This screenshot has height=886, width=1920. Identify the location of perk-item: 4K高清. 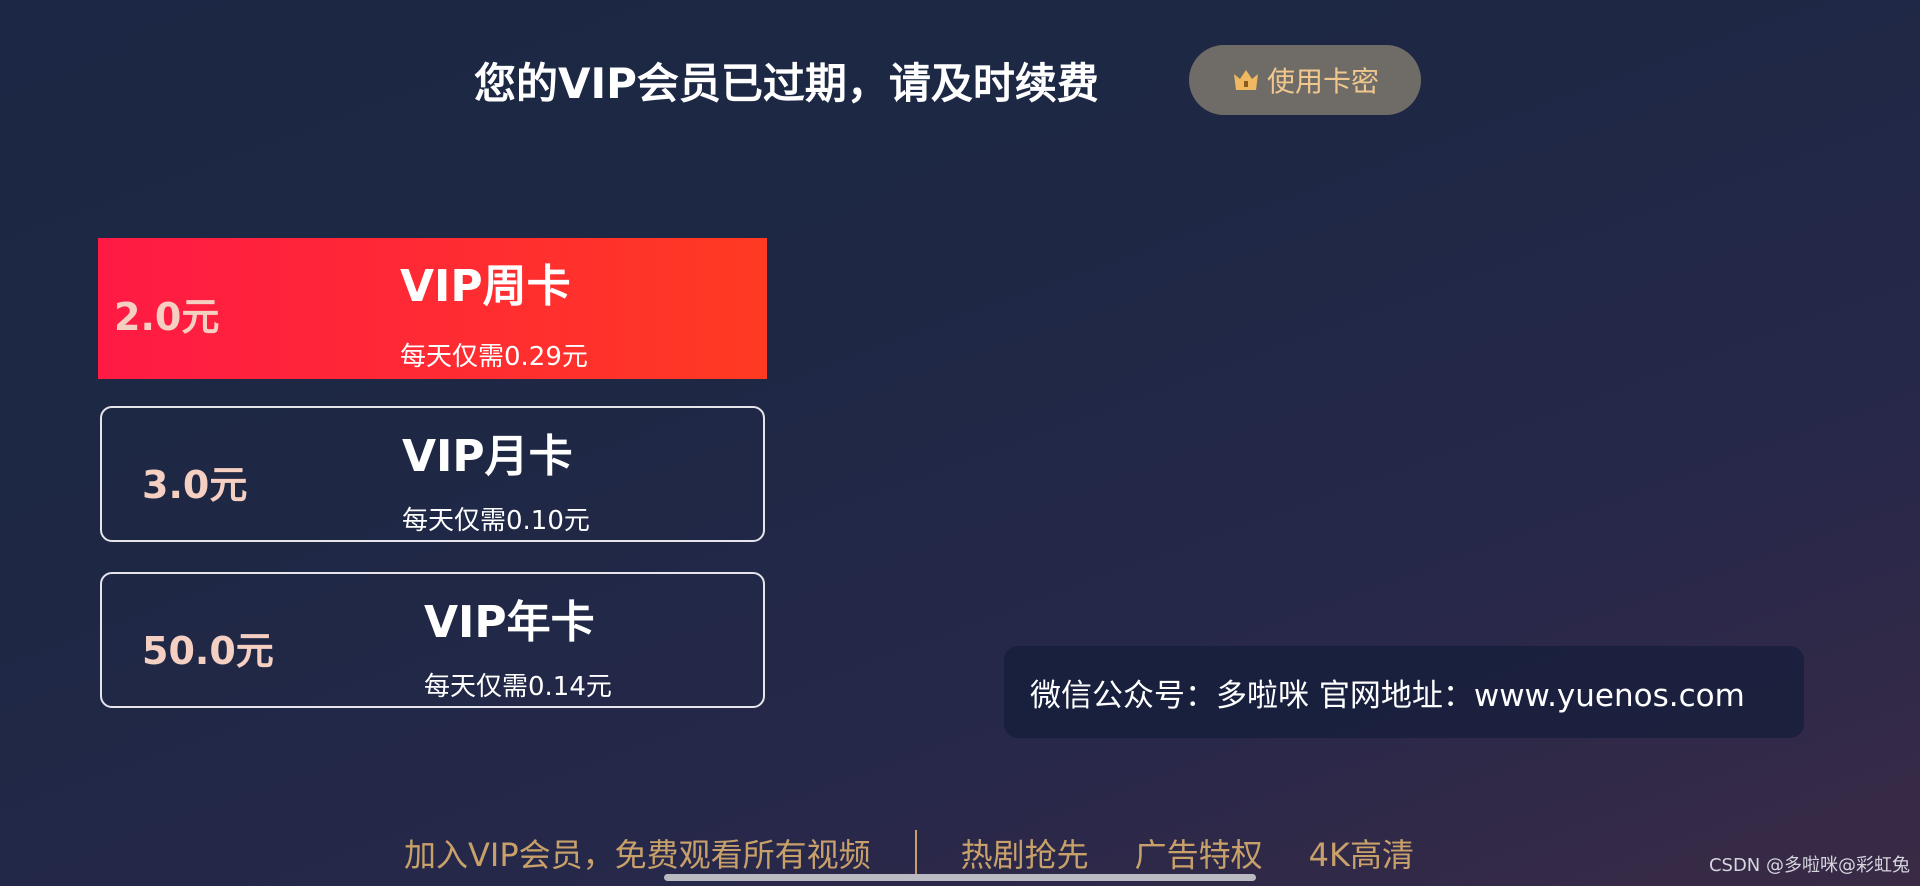
(1361, 855).